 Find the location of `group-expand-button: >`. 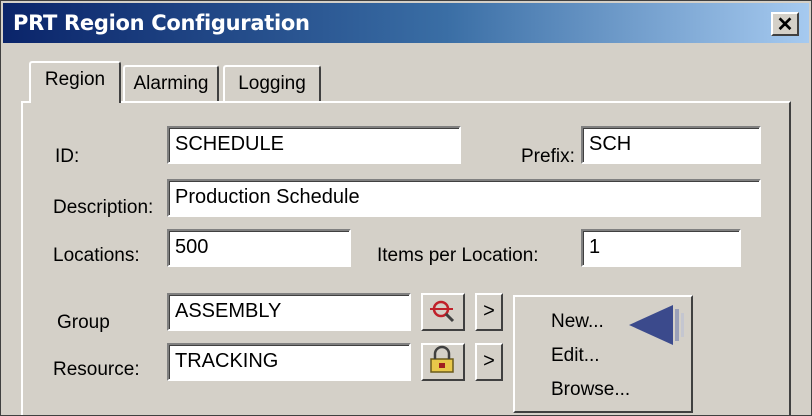

group-expand-button: > is located at coordinates (489, 312).